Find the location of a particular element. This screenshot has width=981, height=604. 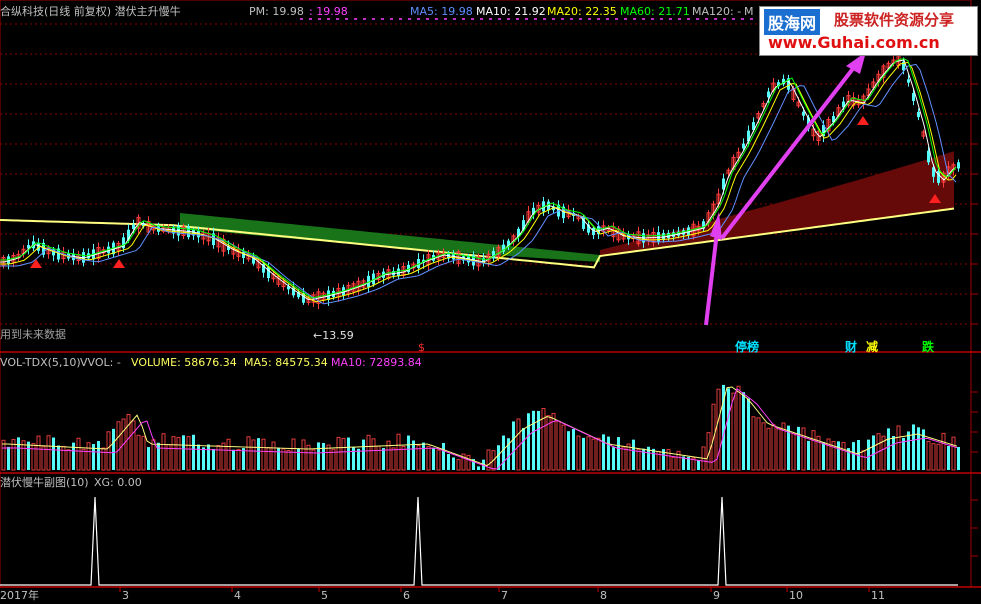

volume-bars is located at coordinates (480, 427).